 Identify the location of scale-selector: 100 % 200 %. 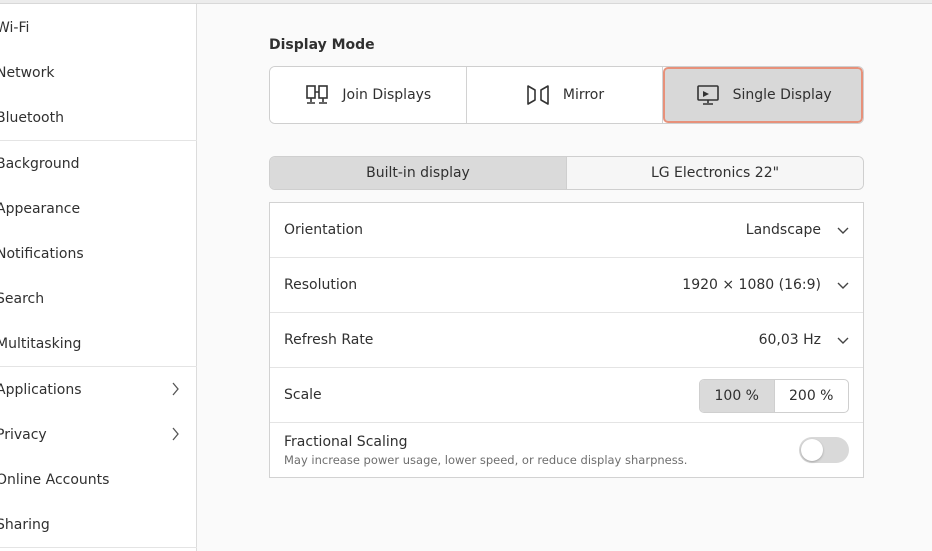
(774, 396).